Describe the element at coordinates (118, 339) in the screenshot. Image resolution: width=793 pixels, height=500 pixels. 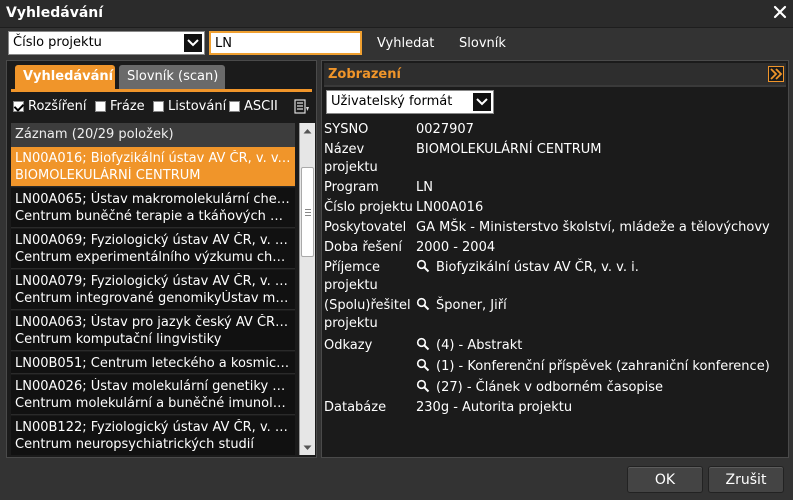
I see `list-item-subtitle: Centrum komputační lingvistiky` at that location.